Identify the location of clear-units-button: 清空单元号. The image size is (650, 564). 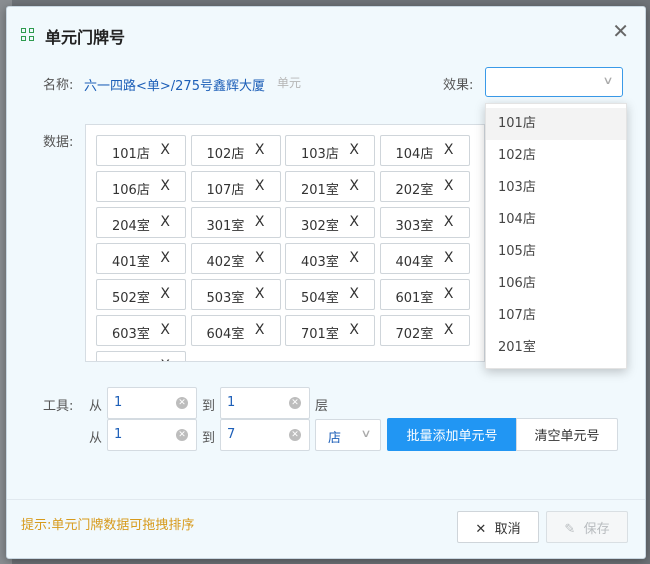
(567, 434).